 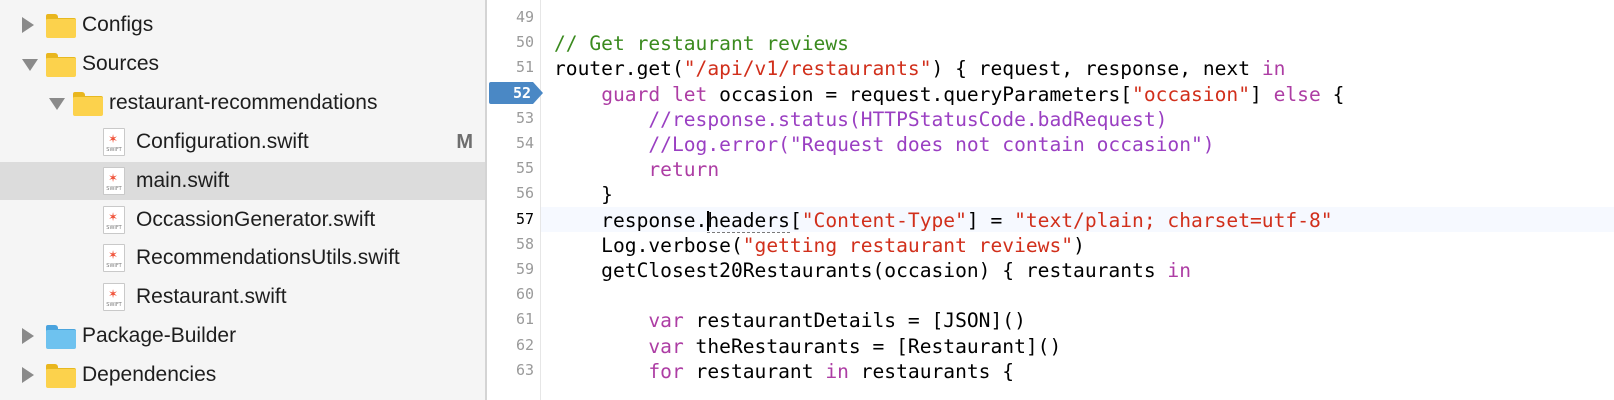 What do you see at coordinates (884, 220) in the screenshot?
I see `code-token: "Content-Type"` at bounding box center [884, 220].